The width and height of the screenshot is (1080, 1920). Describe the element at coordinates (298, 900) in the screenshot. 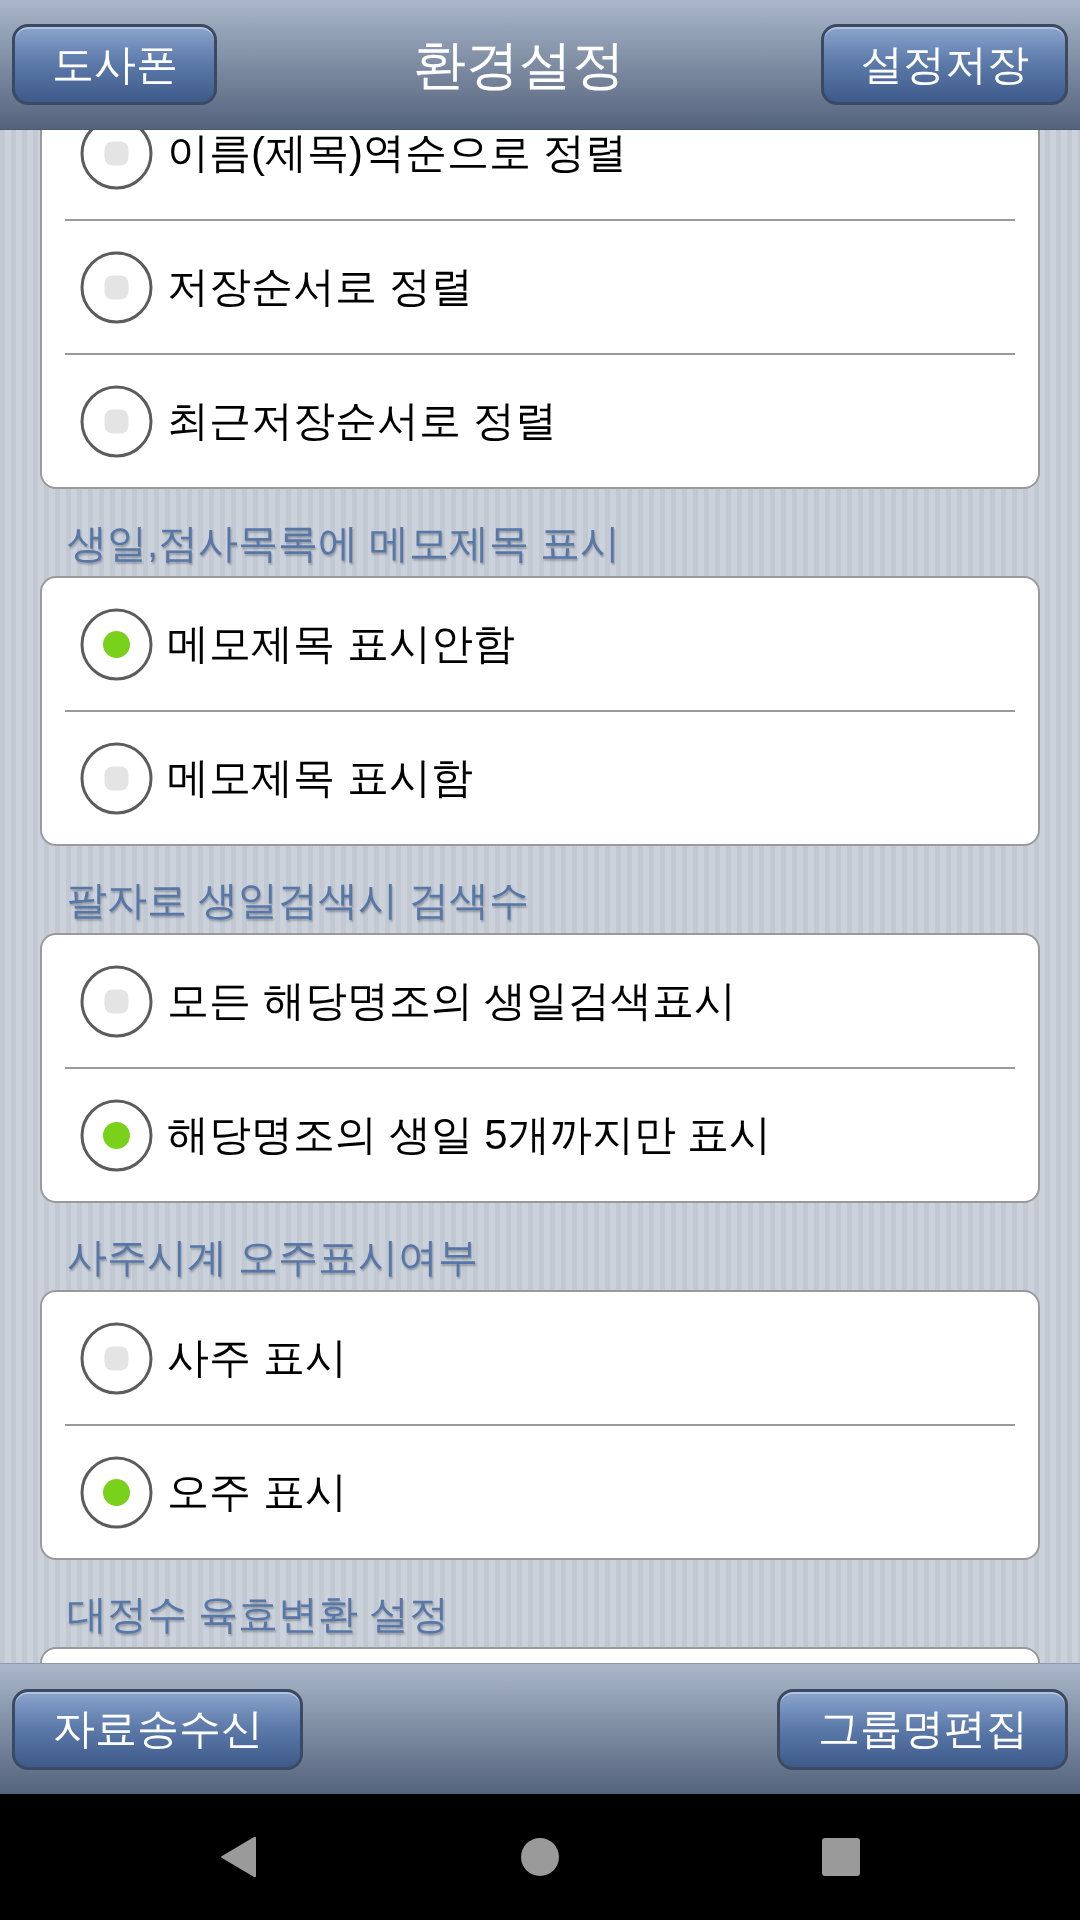

I see `section-header: 팔자로 생일검색시 검색수` at that location.